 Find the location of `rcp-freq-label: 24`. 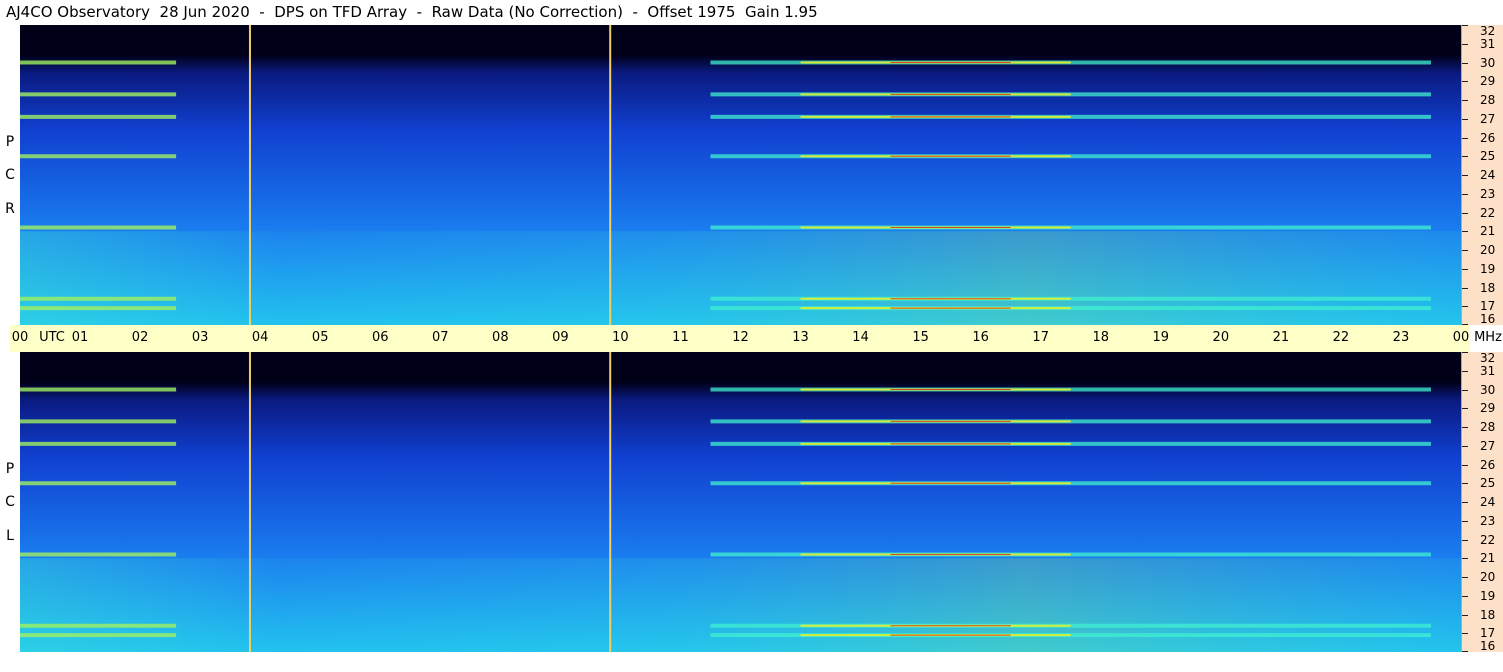

rcp-freq-label: 24 is located at coordinates (1488, 175).